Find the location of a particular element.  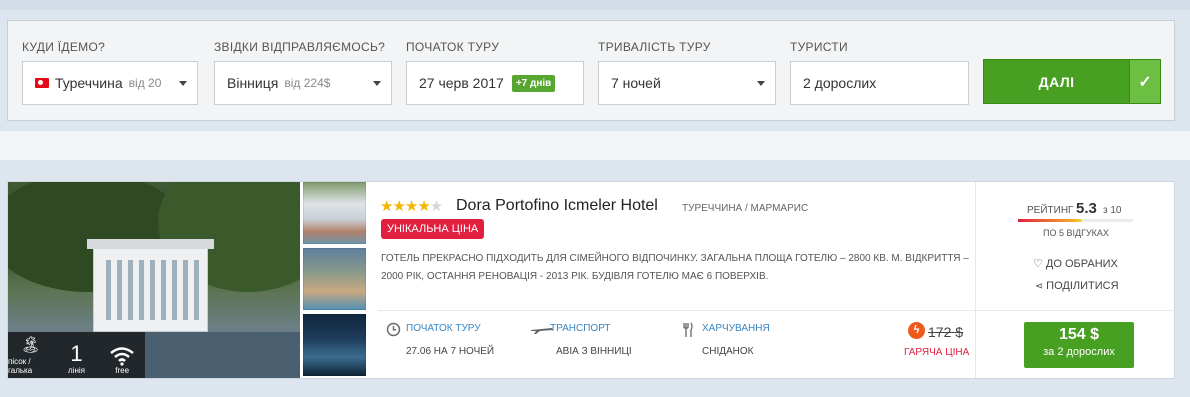

star-rating: ★★★★★ is located at coordinates (411, 206).